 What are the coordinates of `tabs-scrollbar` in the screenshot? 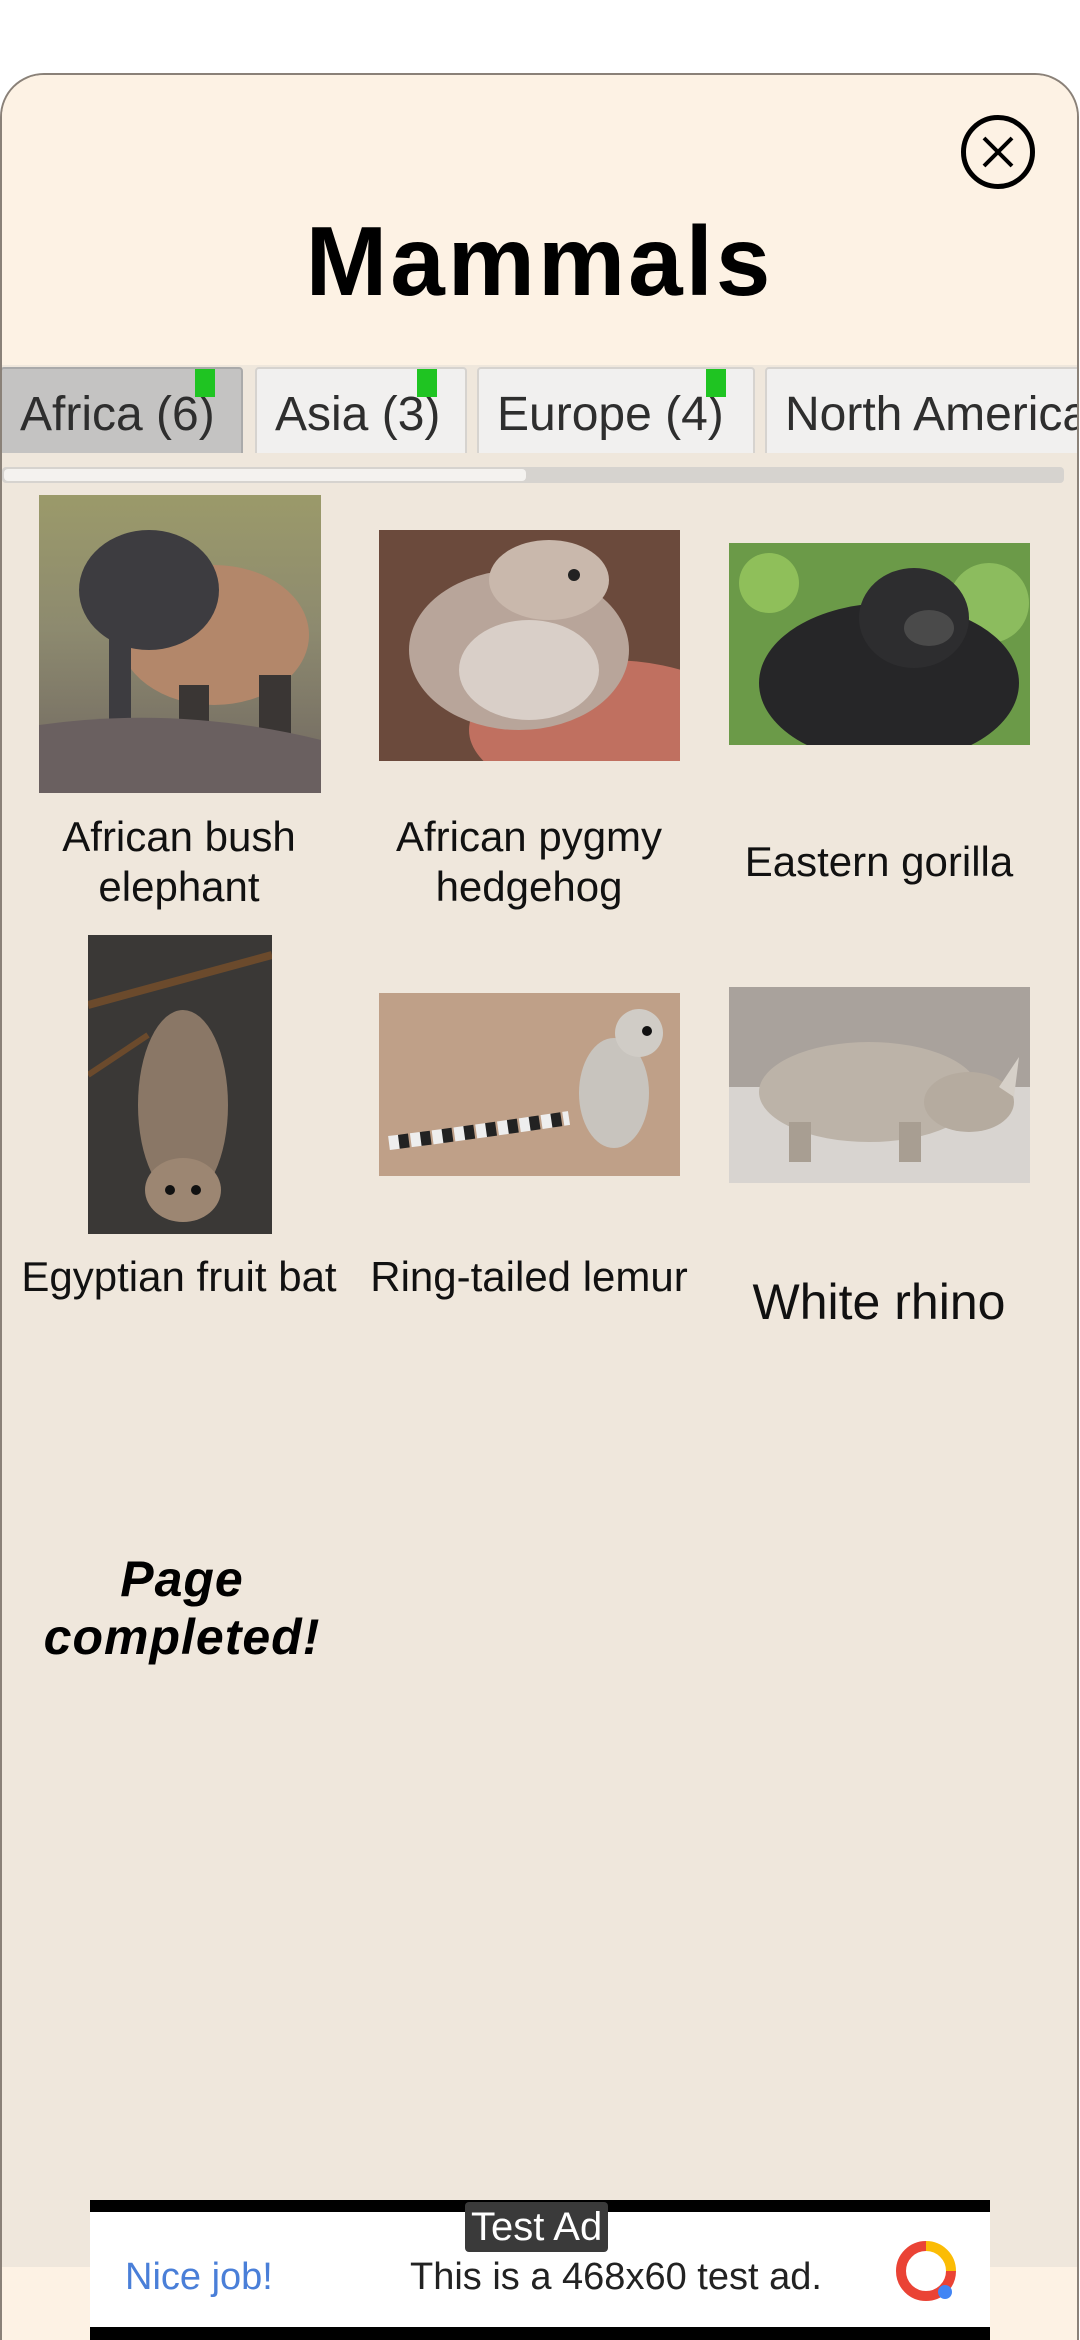 It's located at (533, 475).